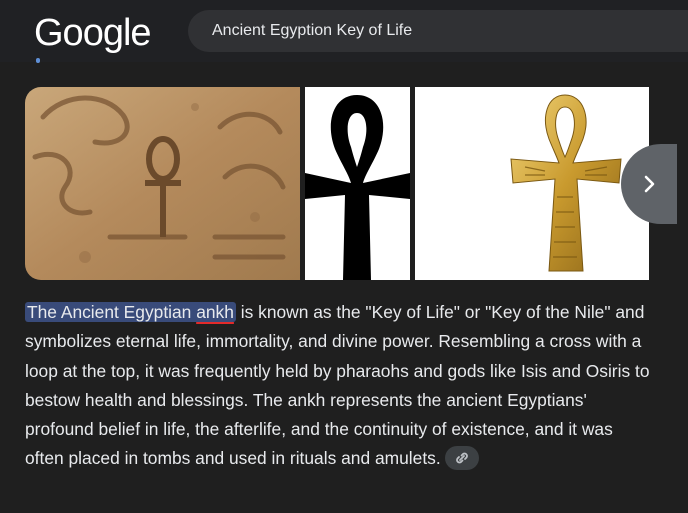 The width and height of the screenshot is (688, 513). I want to click on black-ankh-image, so click(357, 187).